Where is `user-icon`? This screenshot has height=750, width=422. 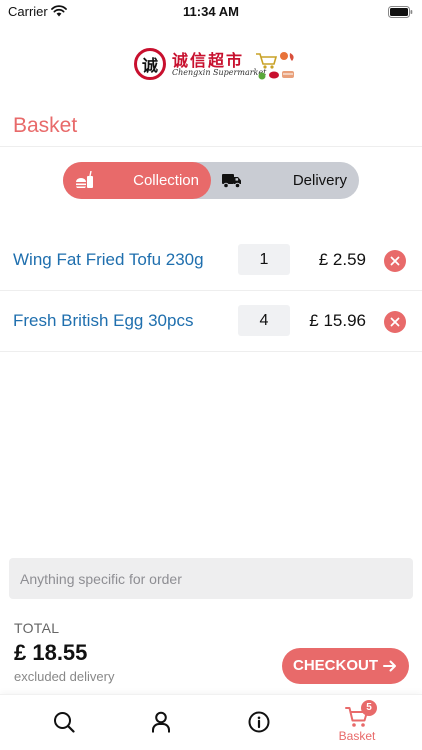
user-icon is located at coordinates (161, 722).